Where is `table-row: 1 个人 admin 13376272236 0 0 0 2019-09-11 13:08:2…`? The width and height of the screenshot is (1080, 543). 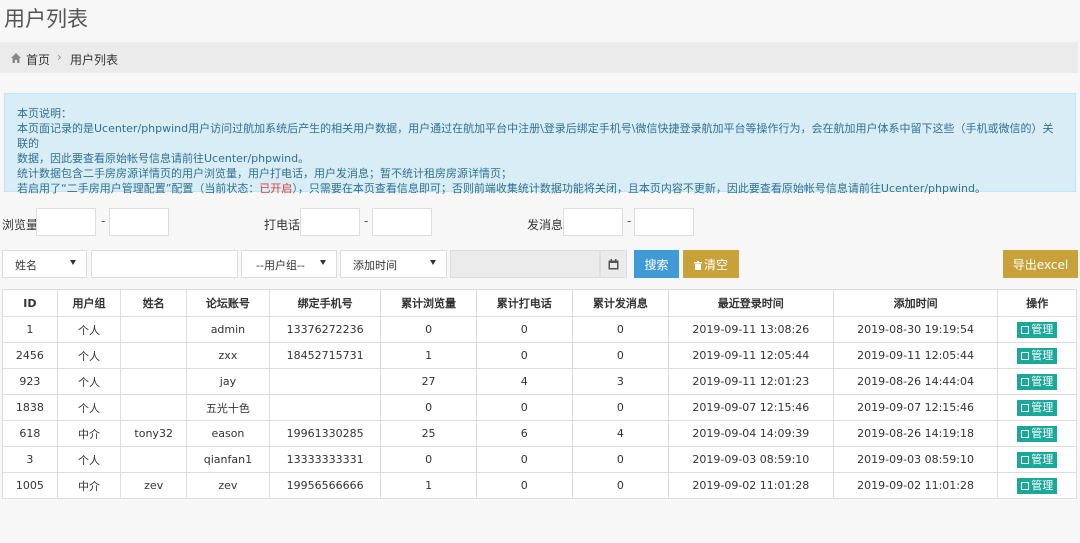
table-row: 1 个人 admin 13376272236 0 0 0 2019-09-11 13:08:2… is located at coordinates (539, 329).